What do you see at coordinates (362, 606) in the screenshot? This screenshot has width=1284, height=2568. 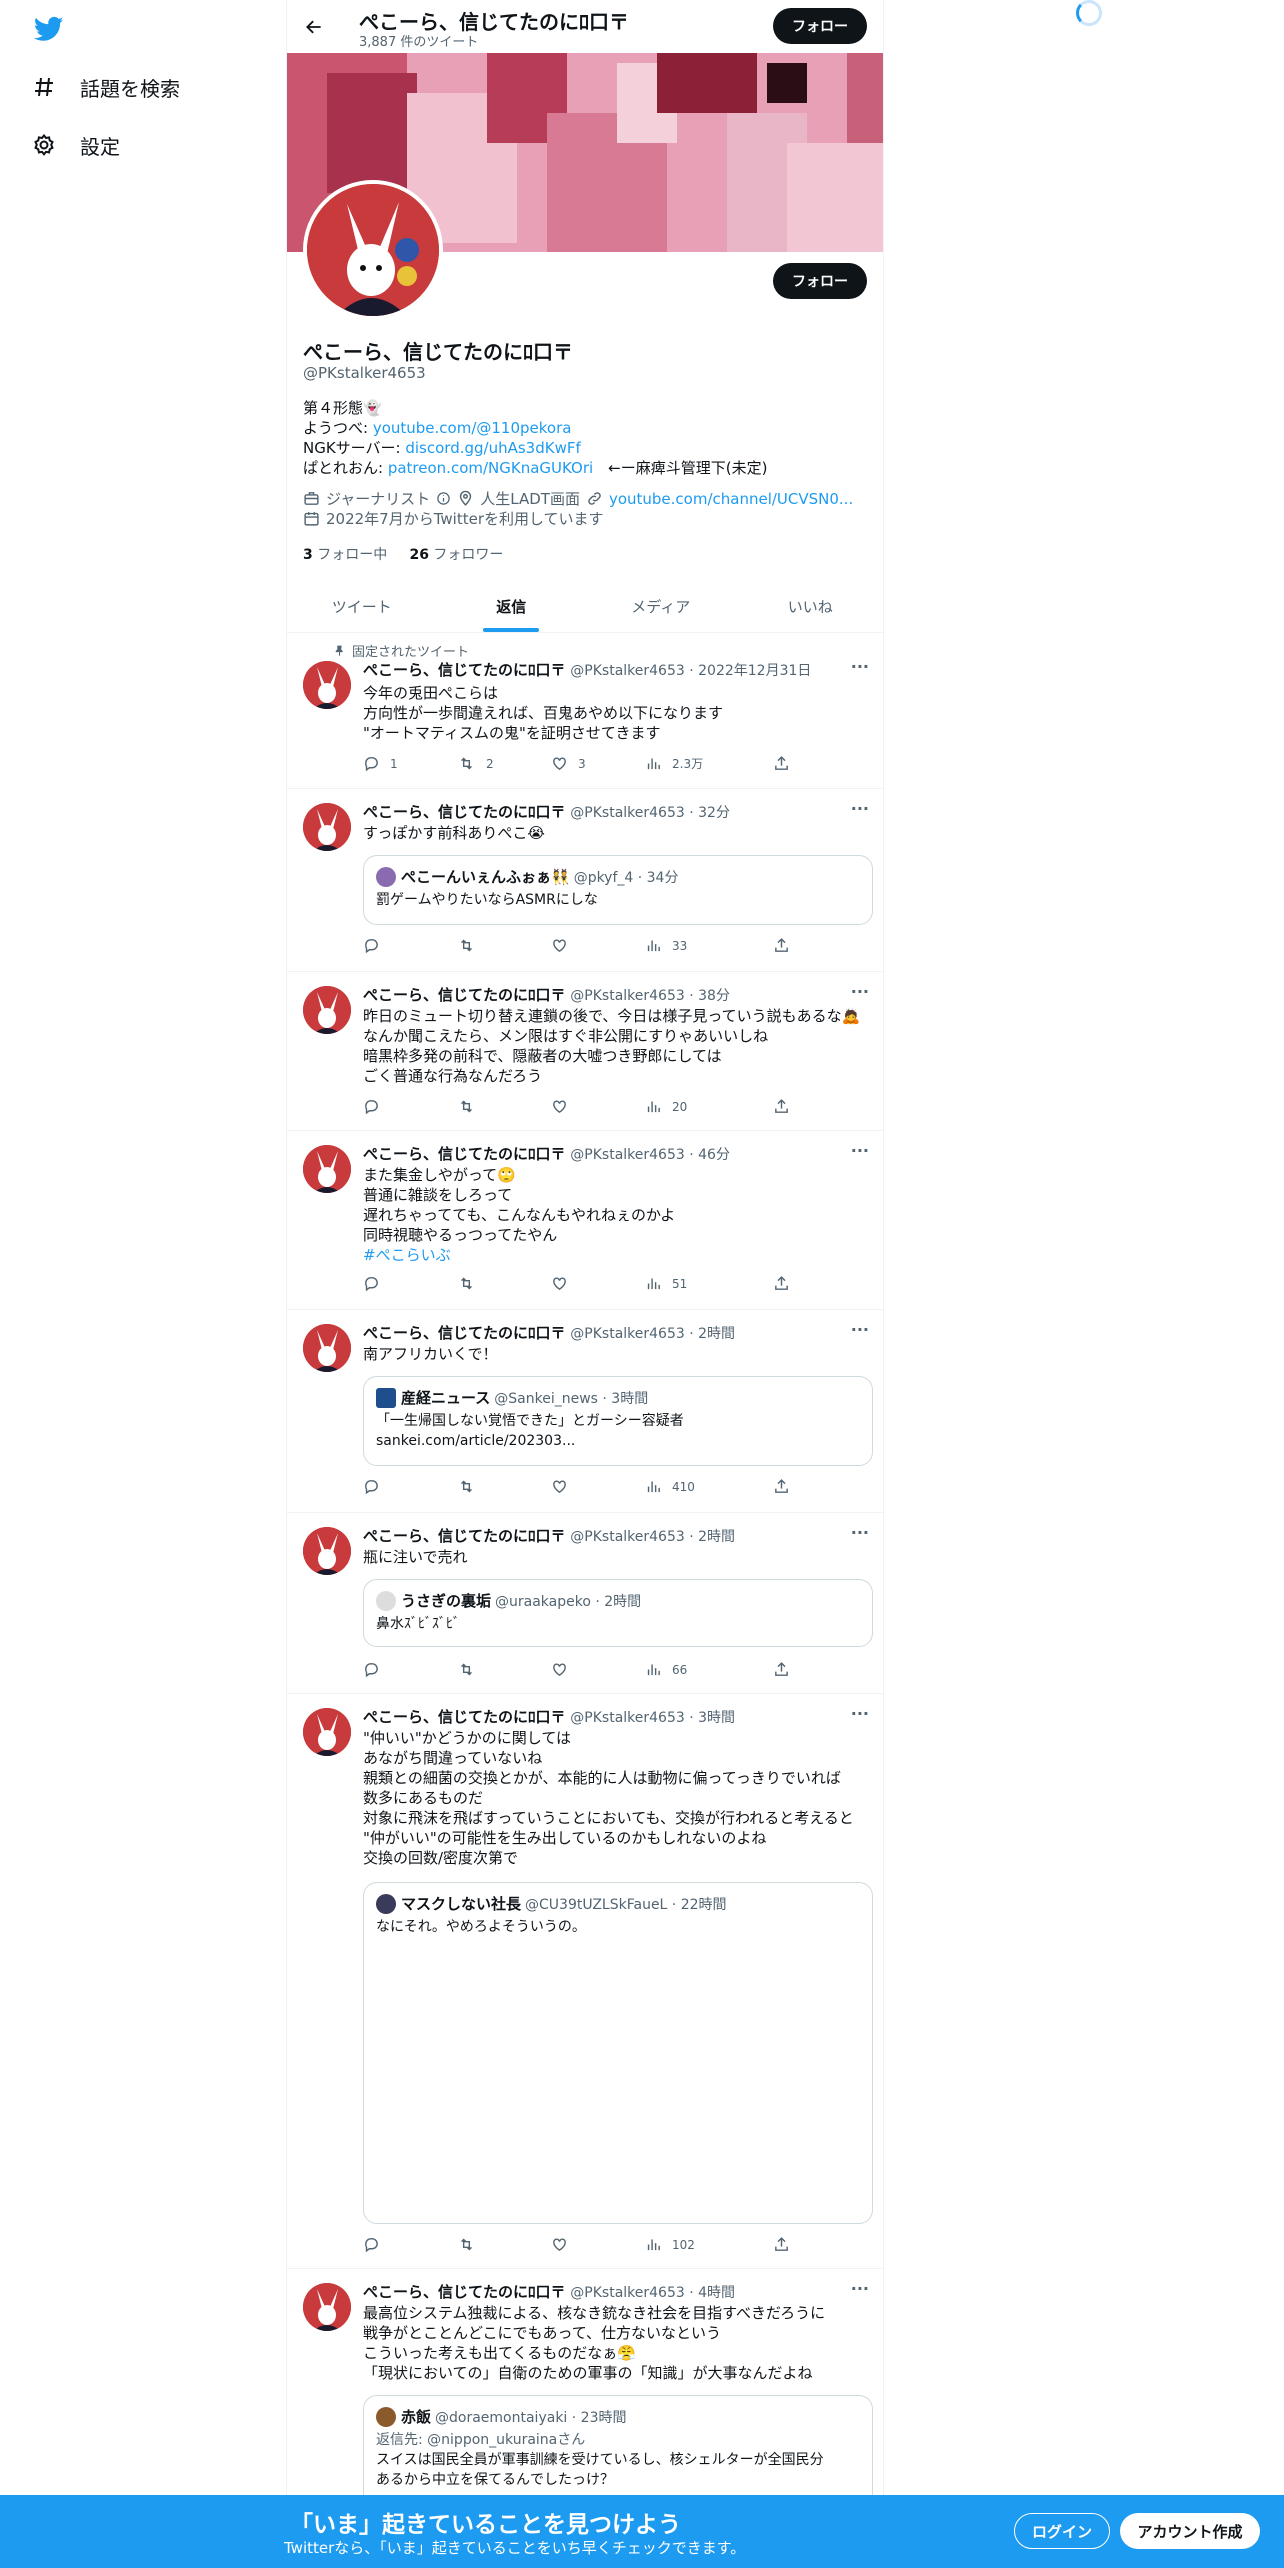 I see `tab-tweets: ツイート` at bounding box center [362, 606].